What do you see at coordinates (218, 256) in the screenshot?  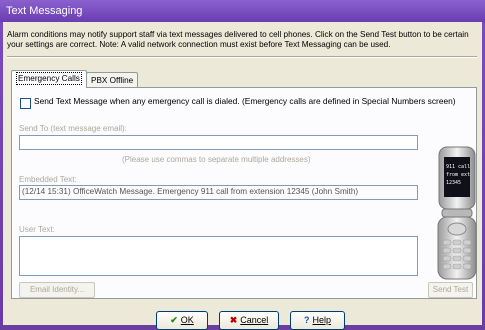 I see `user-text-input` at bounding box center [218, 256].